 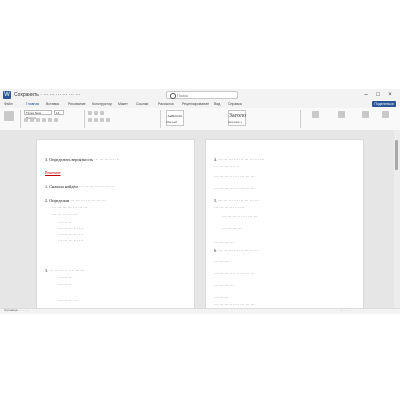 What do you see at coordinates (38, 115) in the screenshot?
I see `font-name-select: Times New Roman` at bounding box center [38, 115].